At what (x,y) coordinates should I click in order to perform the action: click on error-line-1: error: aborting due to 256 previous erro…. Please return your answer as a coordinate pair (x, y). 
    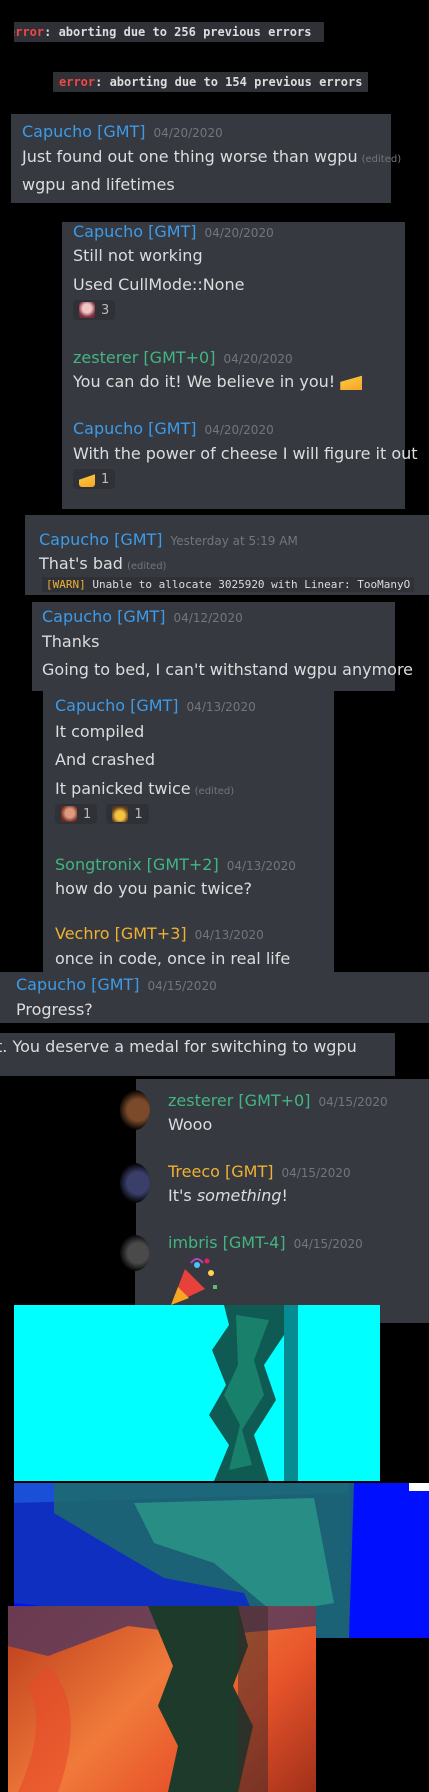
    Looking at the image, I should click on (169, 32).